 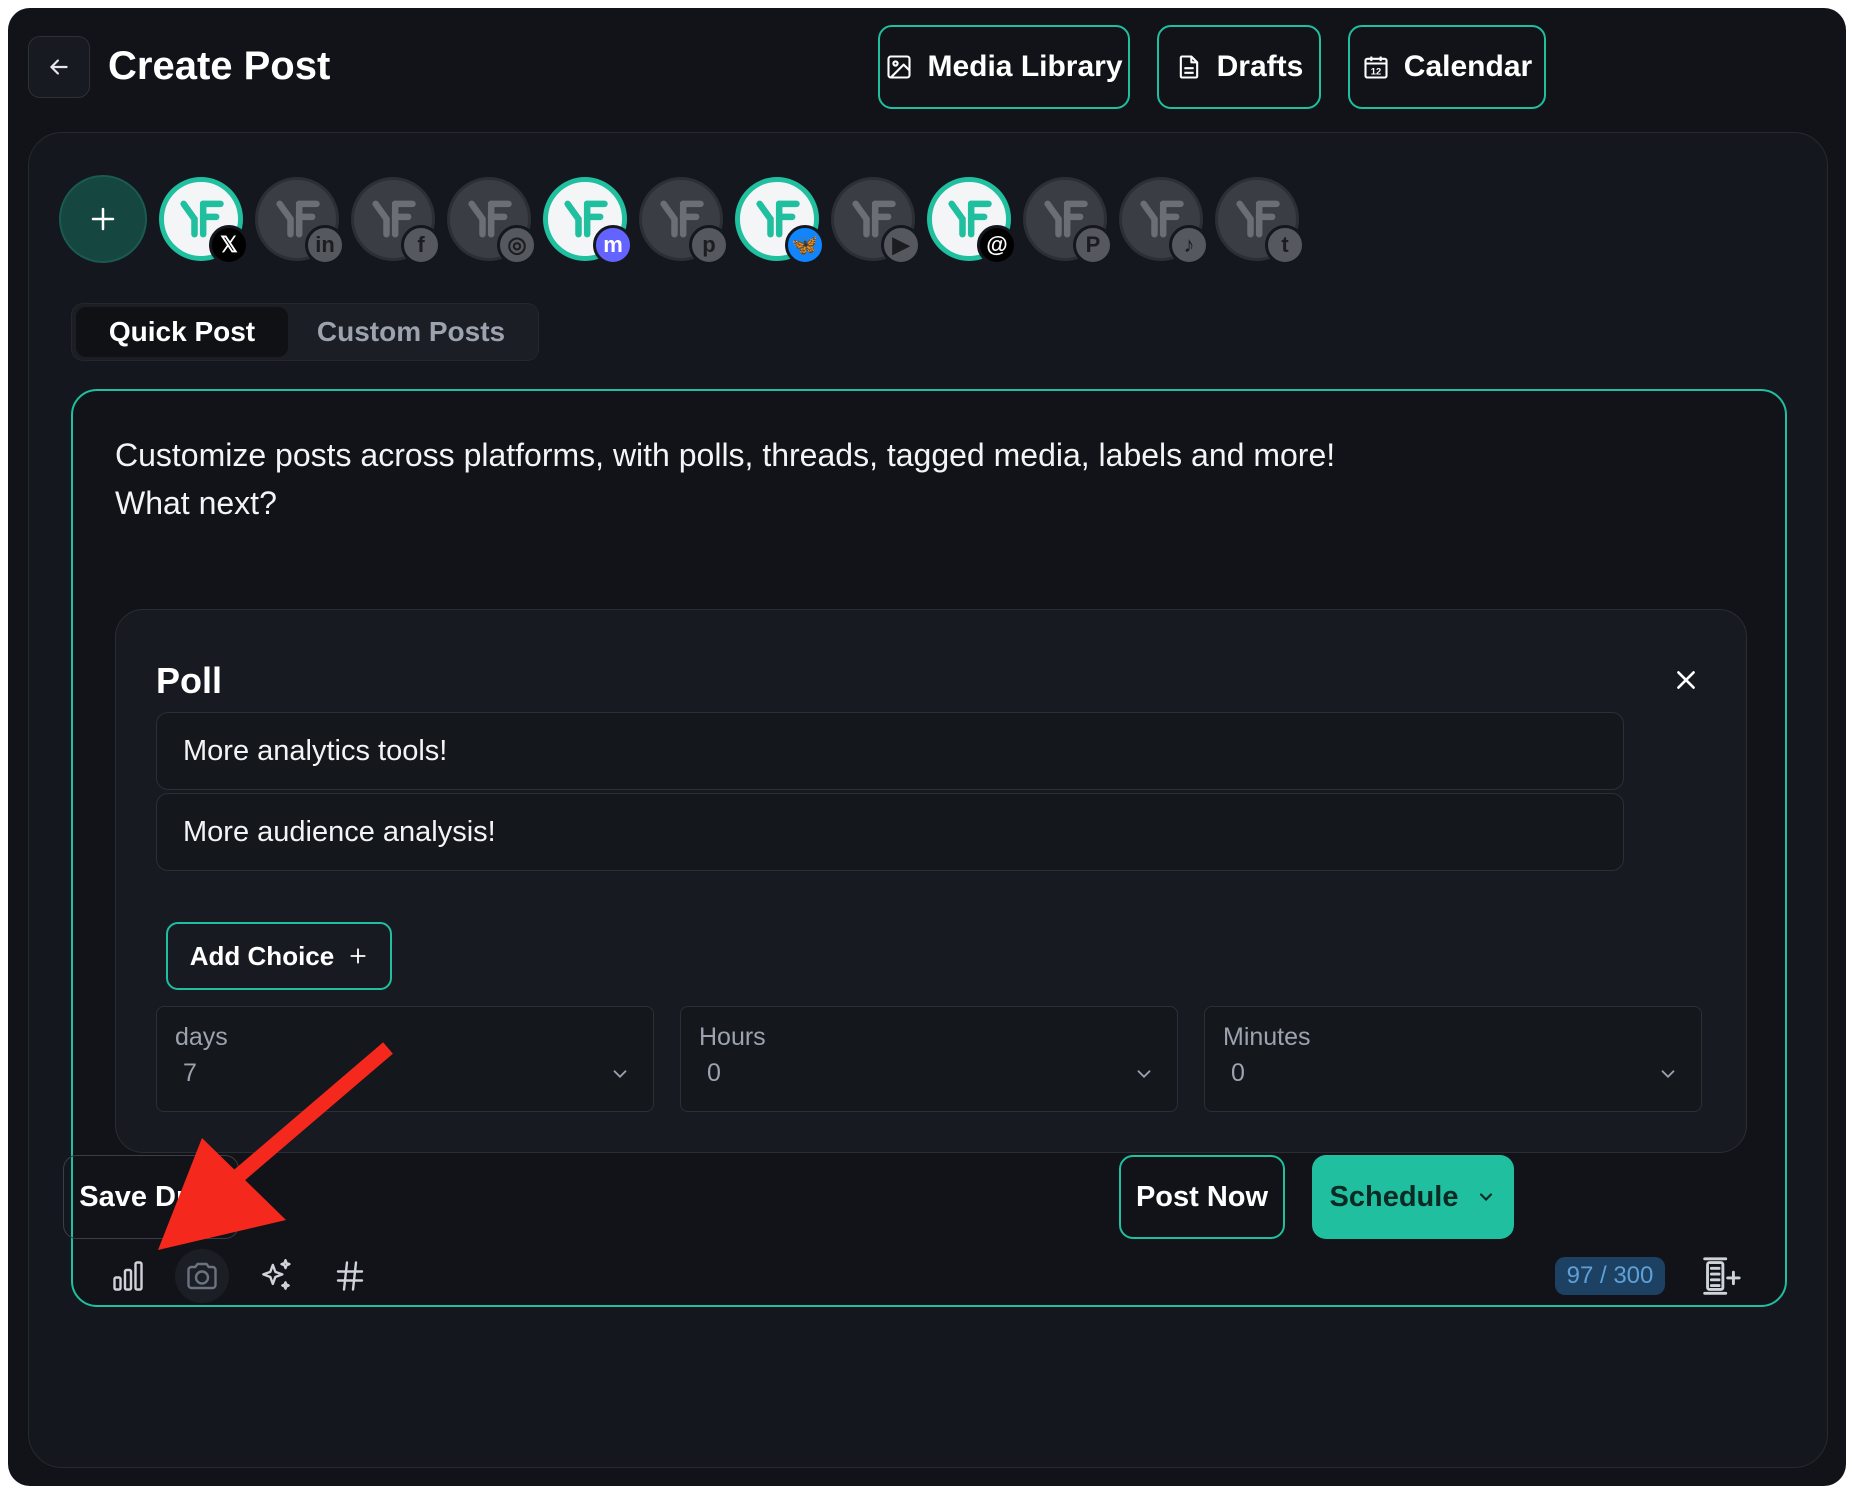 I want to click on hashtag-icon, so click(x=350, y=1276).